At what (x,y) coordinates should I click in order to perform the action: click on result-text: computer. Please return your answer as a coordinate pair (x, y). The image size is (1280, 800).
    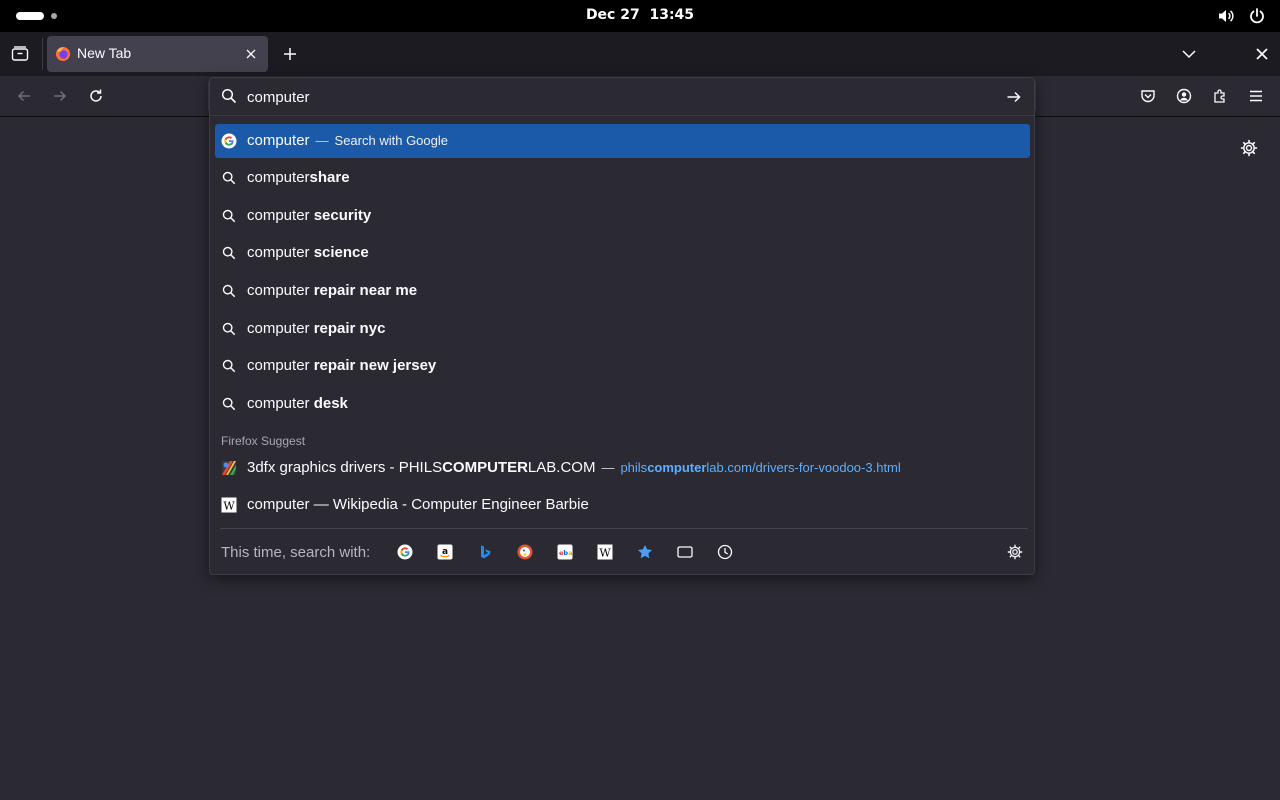
    Looking at the image, I should click on (278, 140).